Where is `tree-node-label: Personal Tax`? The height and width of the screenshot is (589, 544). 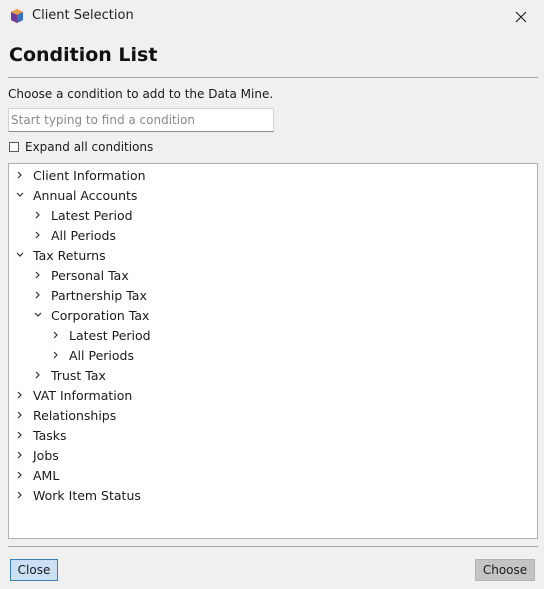
tree-node-label: Personal Tax is located at coordinates (90, 275).